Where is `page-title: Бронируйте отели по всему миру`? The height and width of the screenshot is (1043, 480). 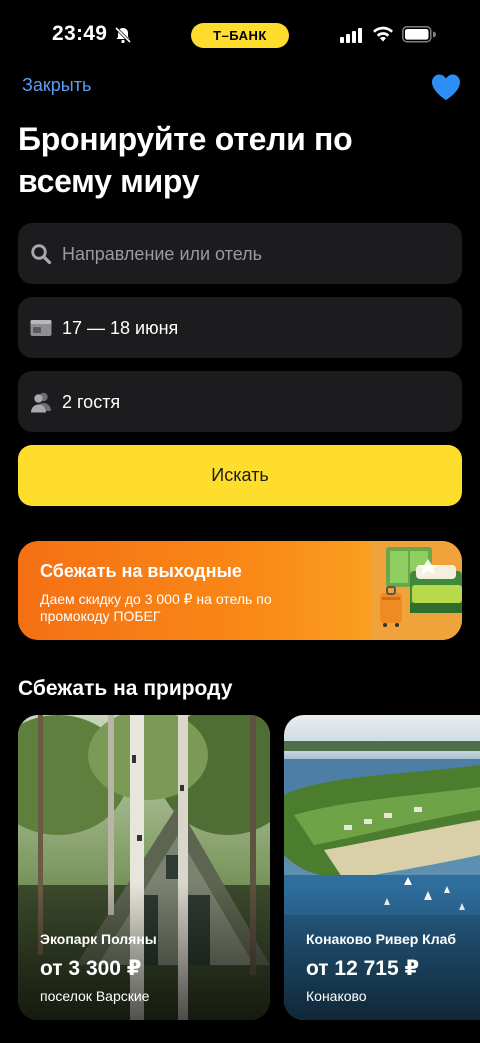
page-title: Бронируйте отели по всему миру is located at coordinates (185, 160).